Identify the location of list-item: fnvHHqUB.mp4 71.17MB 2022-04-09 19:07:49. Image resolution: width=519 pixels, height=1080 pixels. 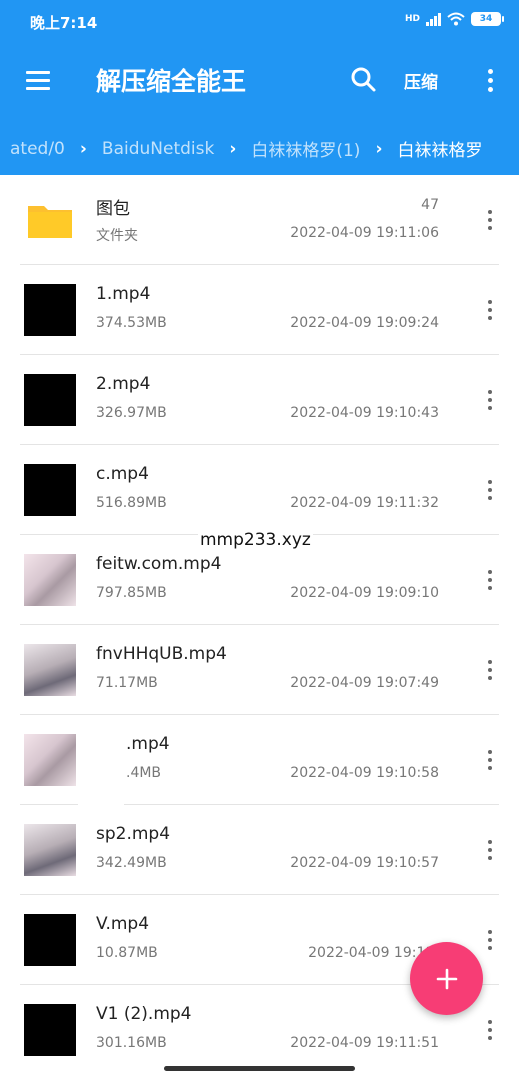
(259, 670).